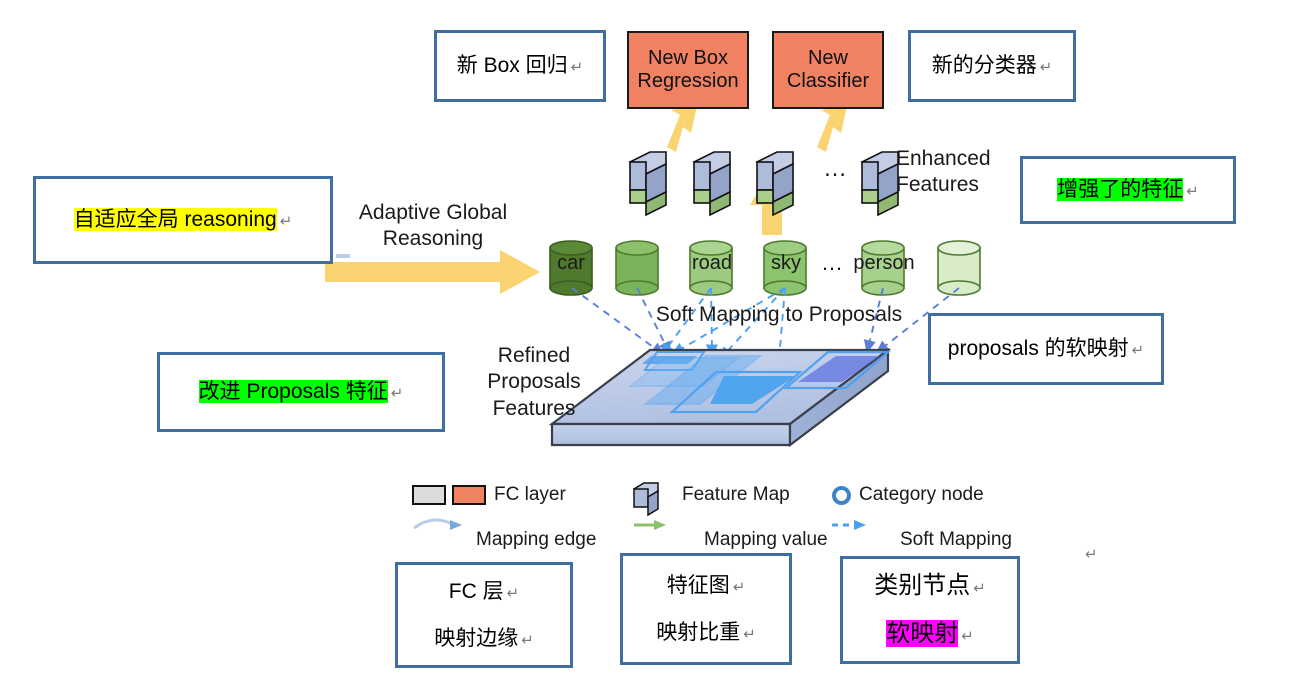 Image resolution: width=1289 pixels, height=689 pixels. What do you see at coordinates (712, 263) in the screenshot?
I see `category-node-label-road: road` at bounding box center [712, 263].